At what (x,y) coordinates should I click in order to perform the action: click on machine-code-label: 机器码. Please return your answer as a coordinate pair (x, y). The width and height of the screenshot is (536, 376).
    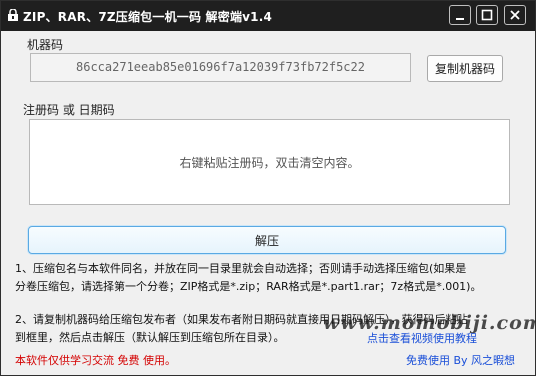
    Looking at the image, I should click on (45, 45).